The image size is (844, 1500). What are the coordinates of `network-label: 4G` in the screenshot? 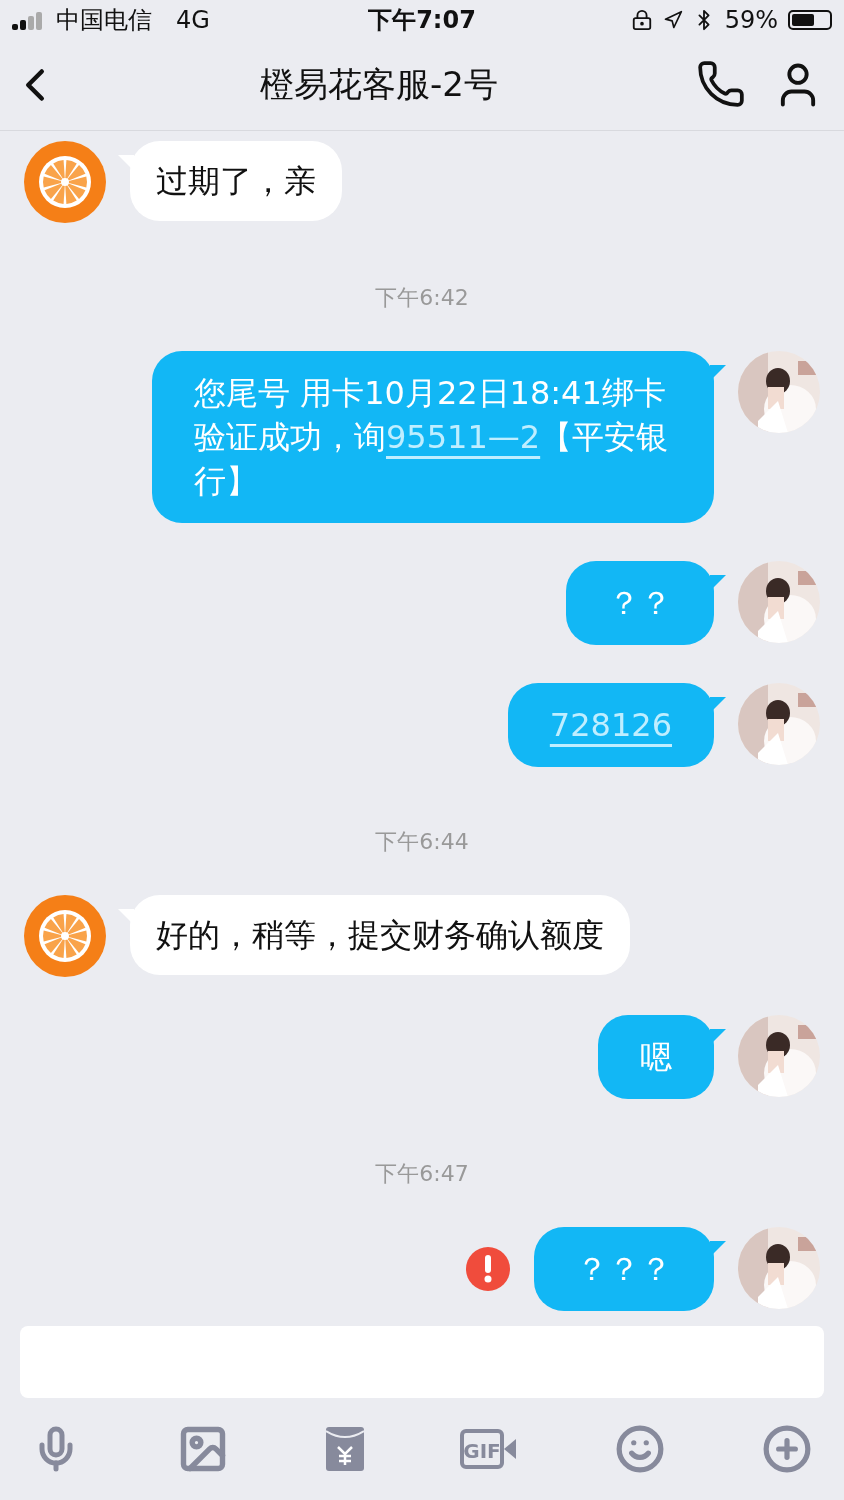 It's located at (193, 20).